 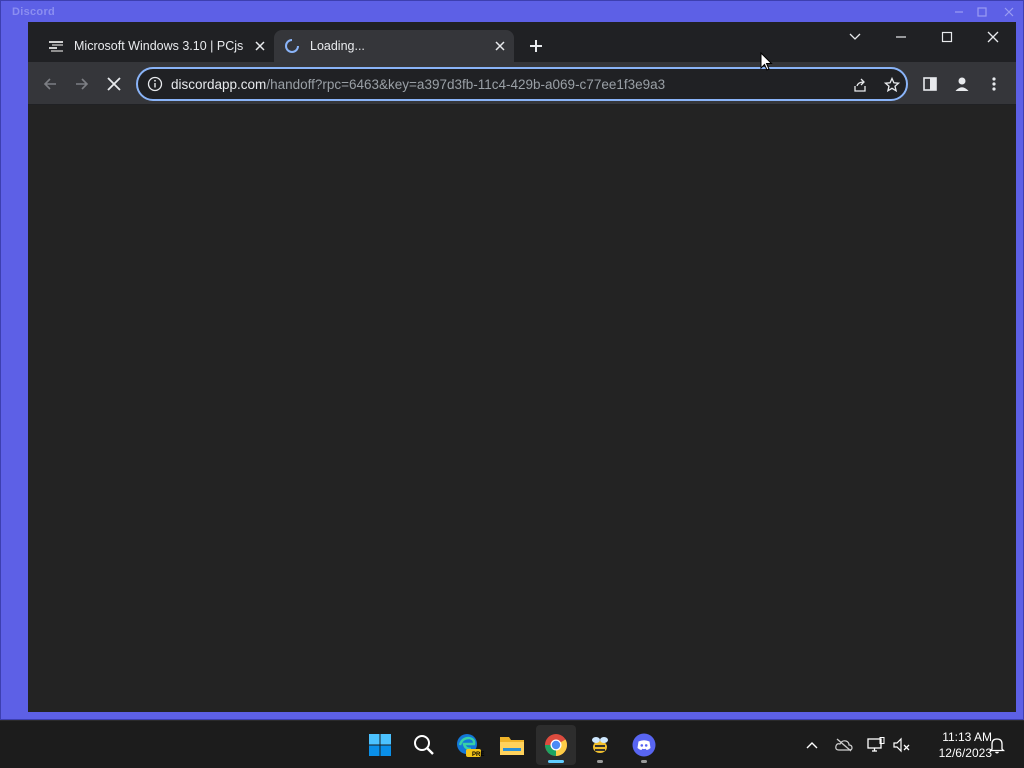 I want to click on back-button, so click(x=50, y=84).